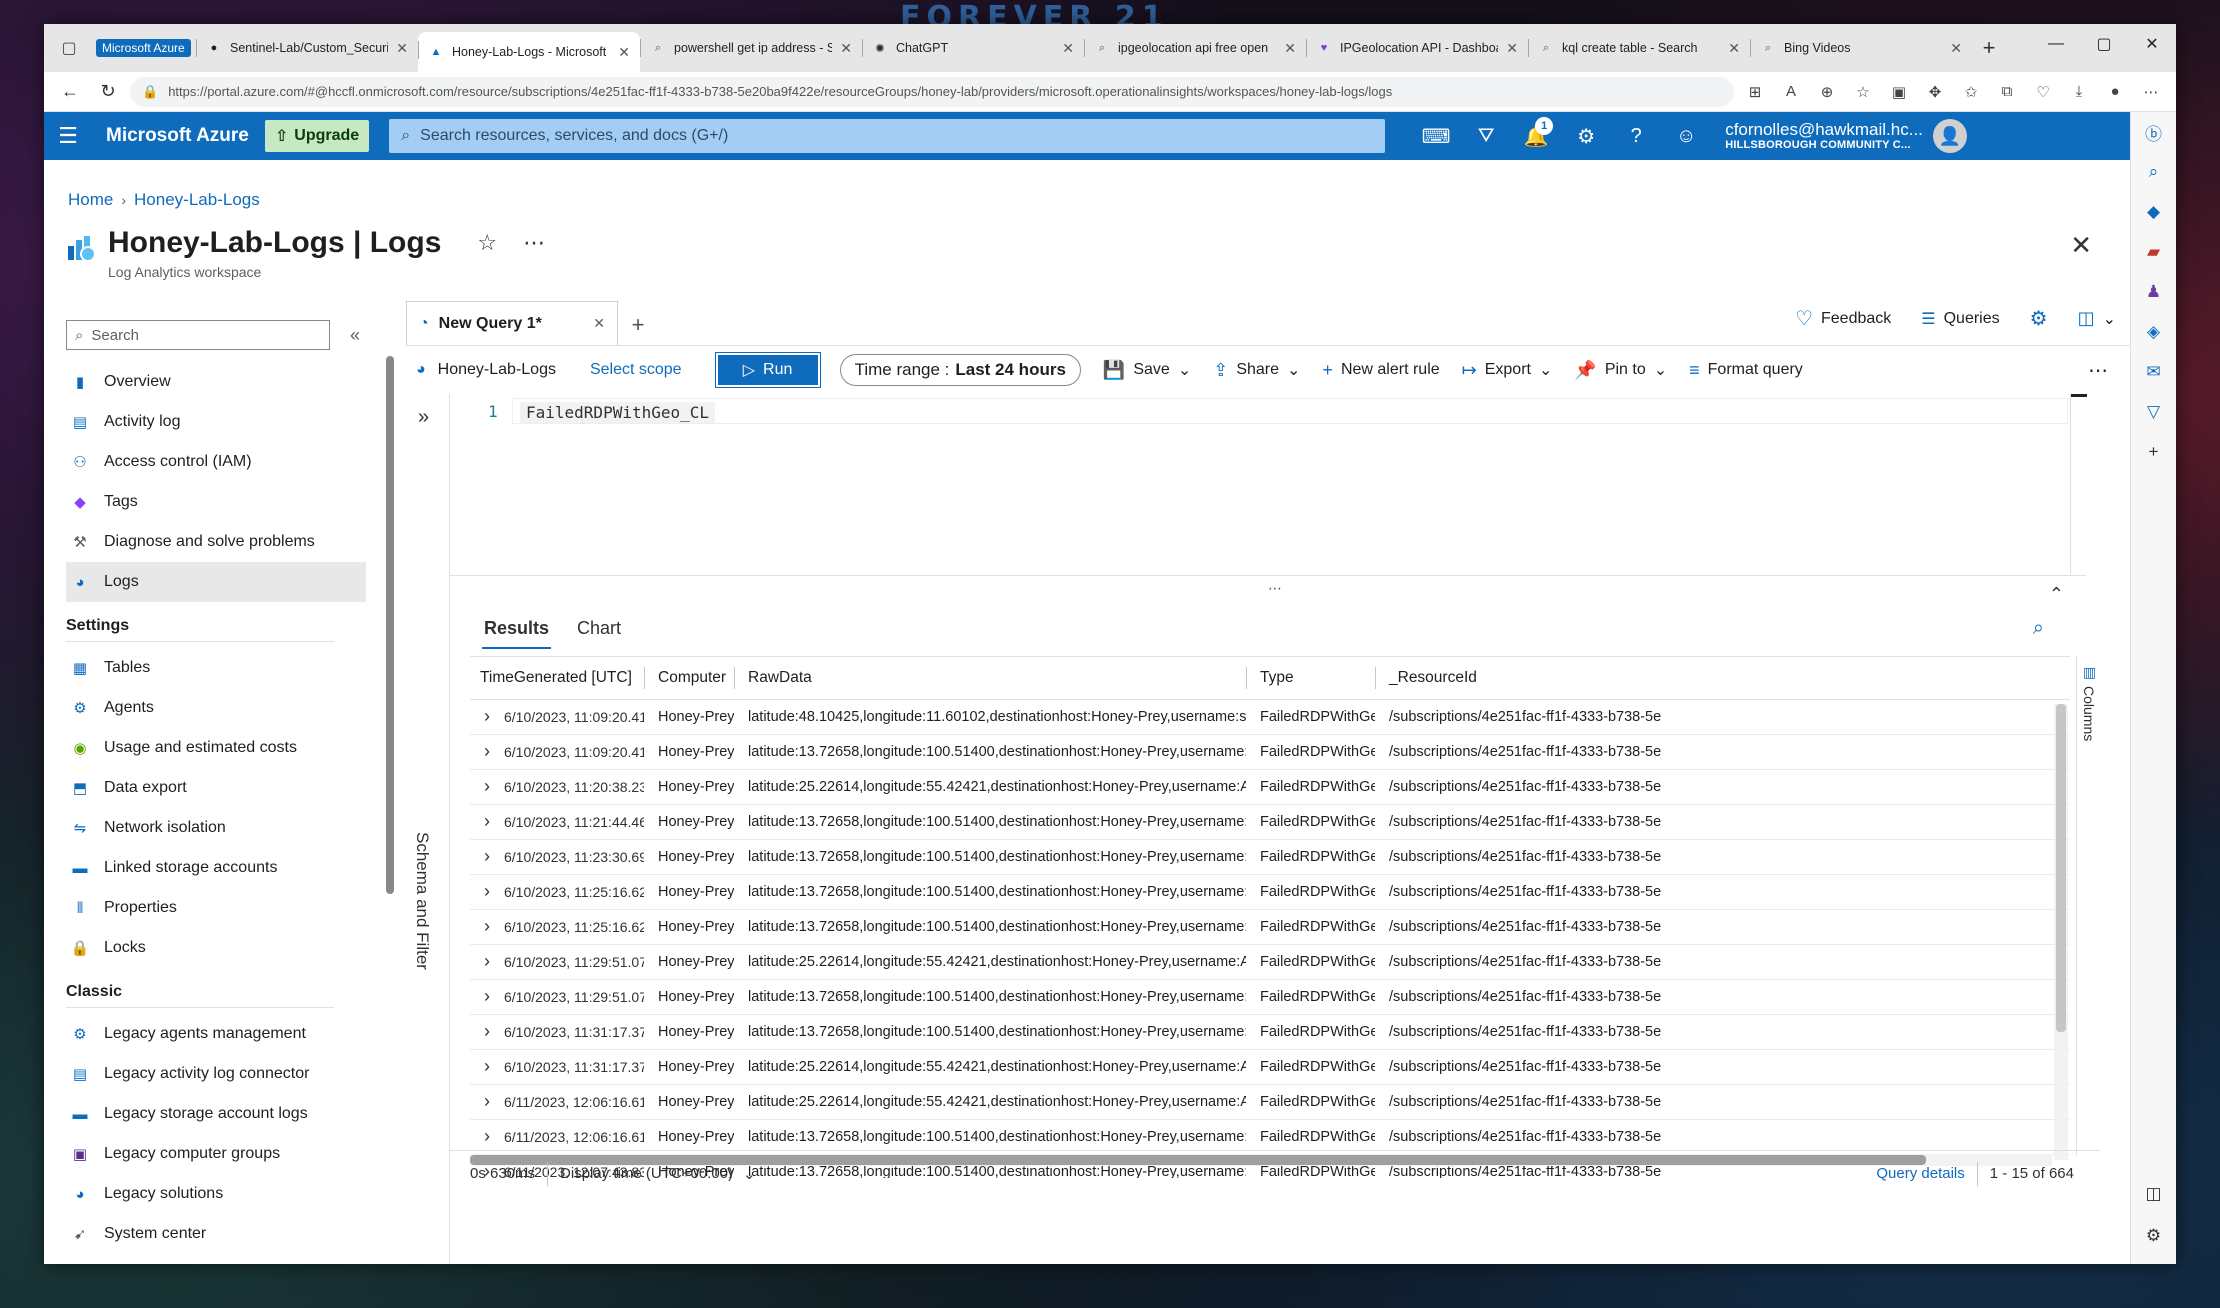  Describe the element at coordinates (423, 417) in the screenshot. I see `expand-schema-icon: »` at that location.